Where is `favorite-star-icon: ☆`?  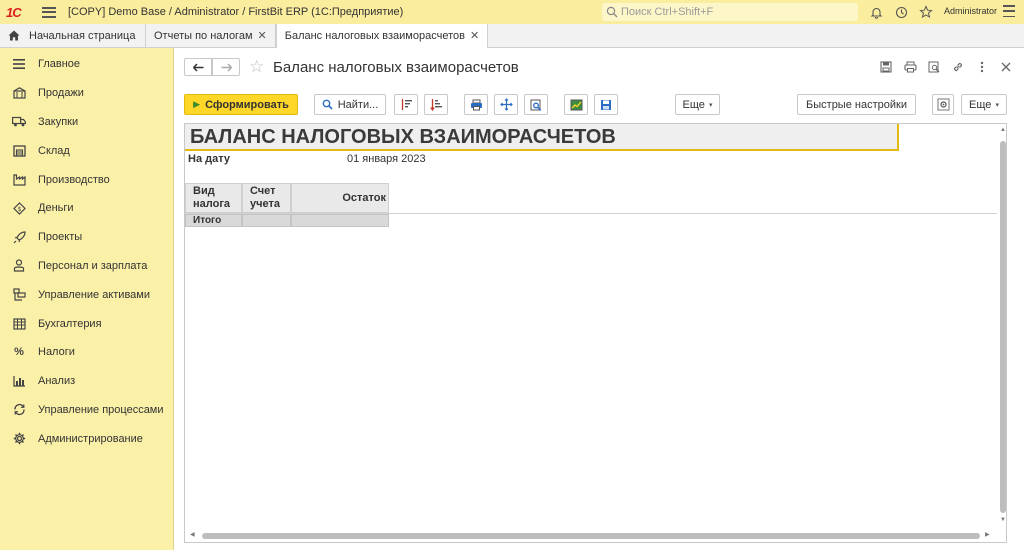 favorite-star-icon: ☆ is located at coordinates (256, 67).